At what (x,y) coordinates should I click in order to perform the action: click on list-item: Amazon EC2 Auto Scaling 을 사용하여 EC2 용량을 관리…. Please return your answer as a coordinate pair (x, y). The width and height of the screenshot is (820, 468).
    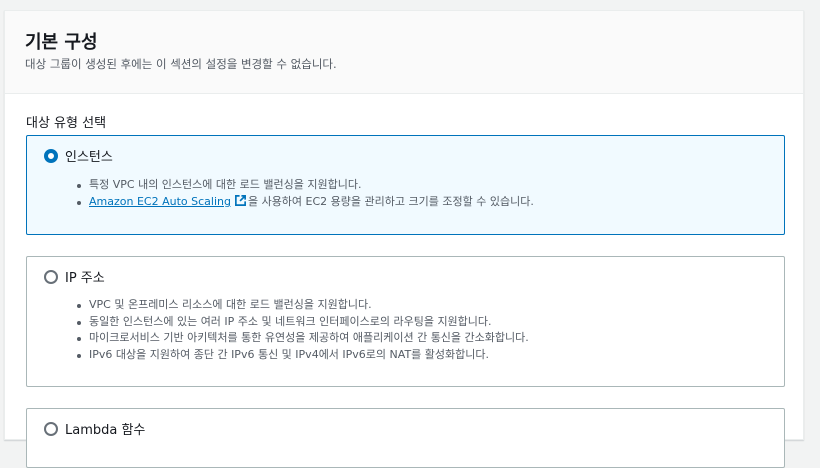
    Looking at the image, I should click on (305, 203).